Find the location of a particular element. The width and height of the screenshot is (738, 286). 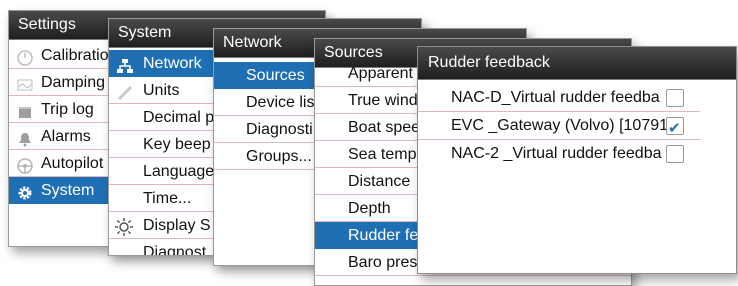

checkmark-icon: ✔ is located at coordinates (674, 128).